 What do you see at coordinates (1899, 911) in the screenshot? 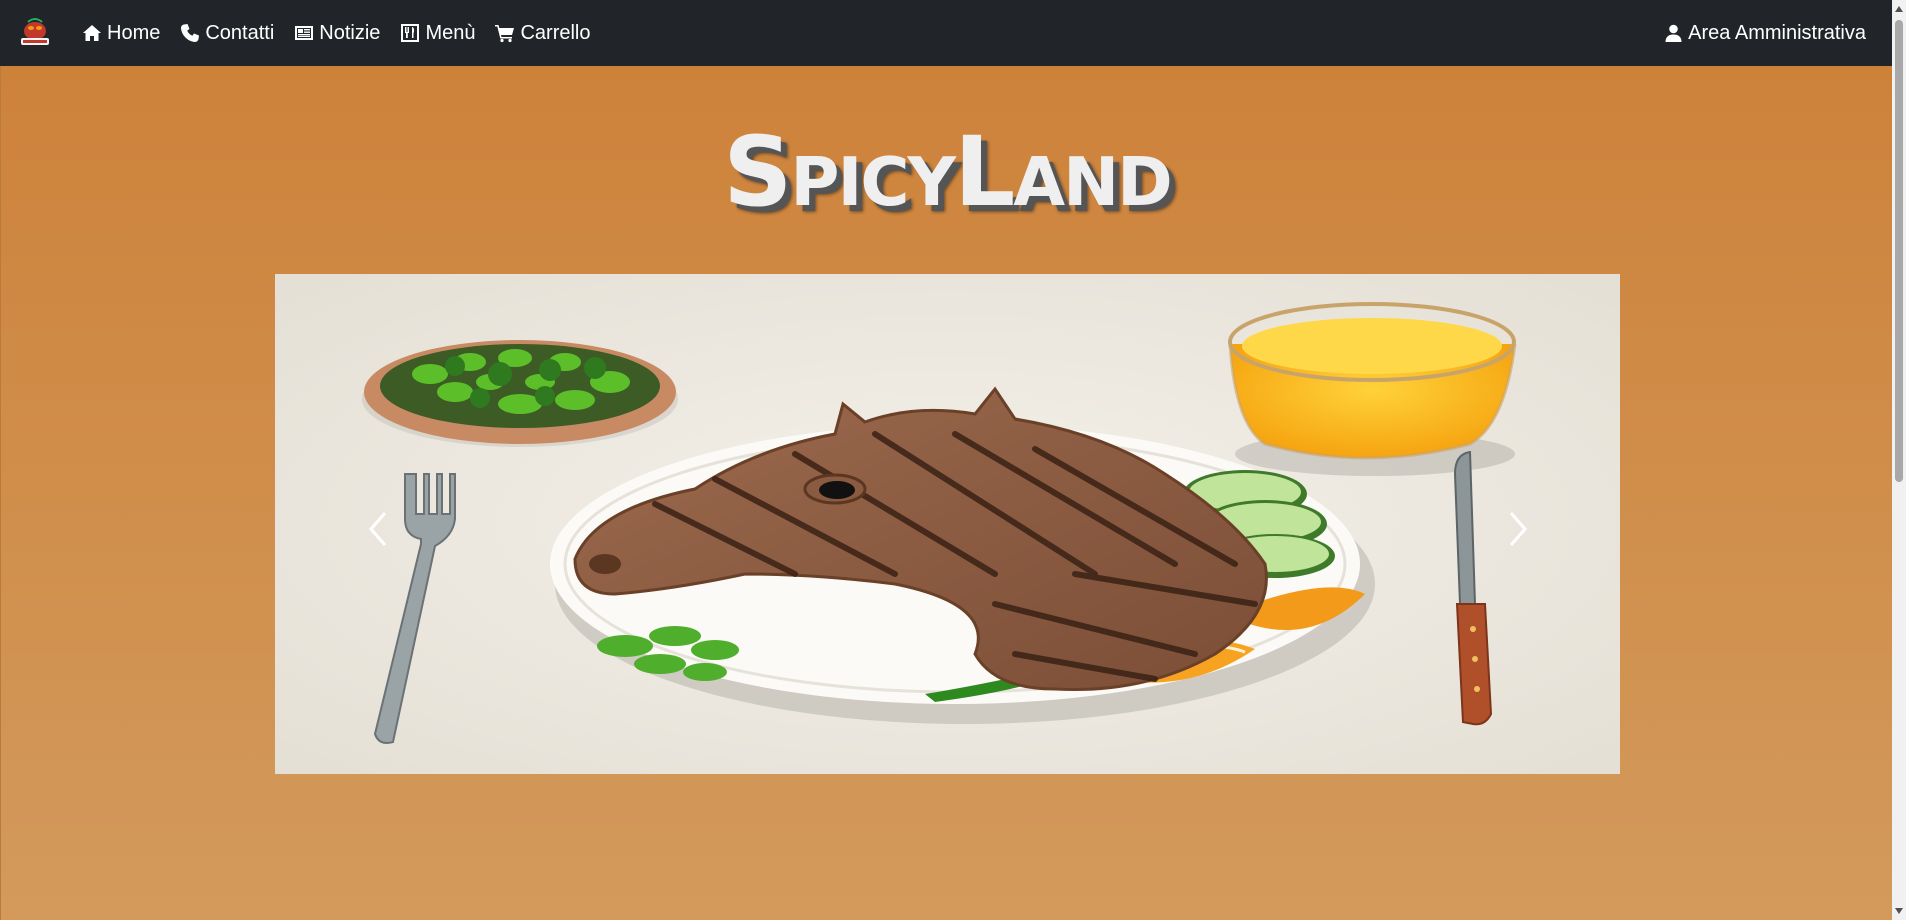
I see `scroll-down-arrow-icon` at bounding box center [1899, 911].